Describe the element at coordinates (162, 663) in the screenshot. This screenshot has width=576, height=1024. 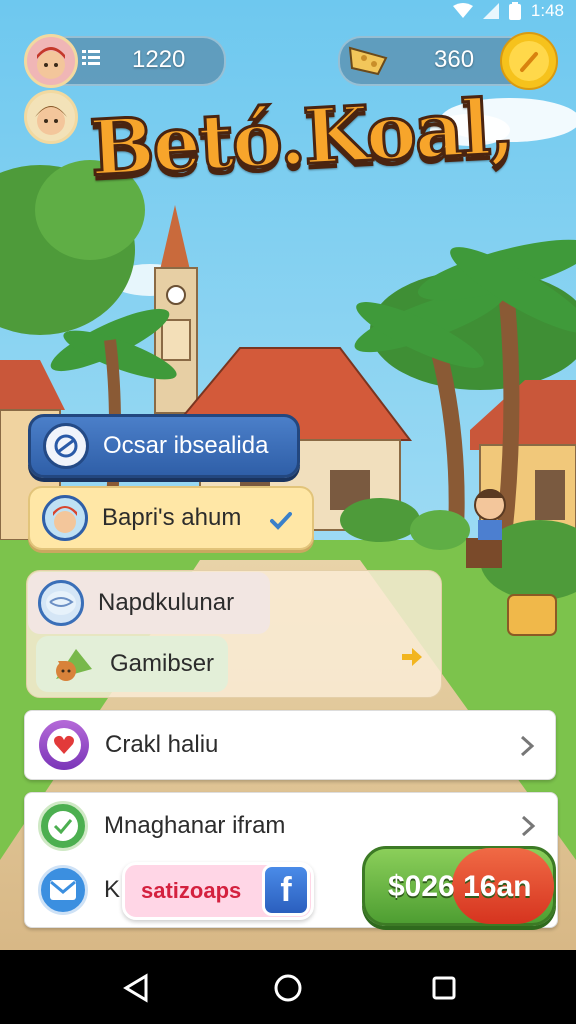
I see `menu-item-label: Gamibser` at that location.